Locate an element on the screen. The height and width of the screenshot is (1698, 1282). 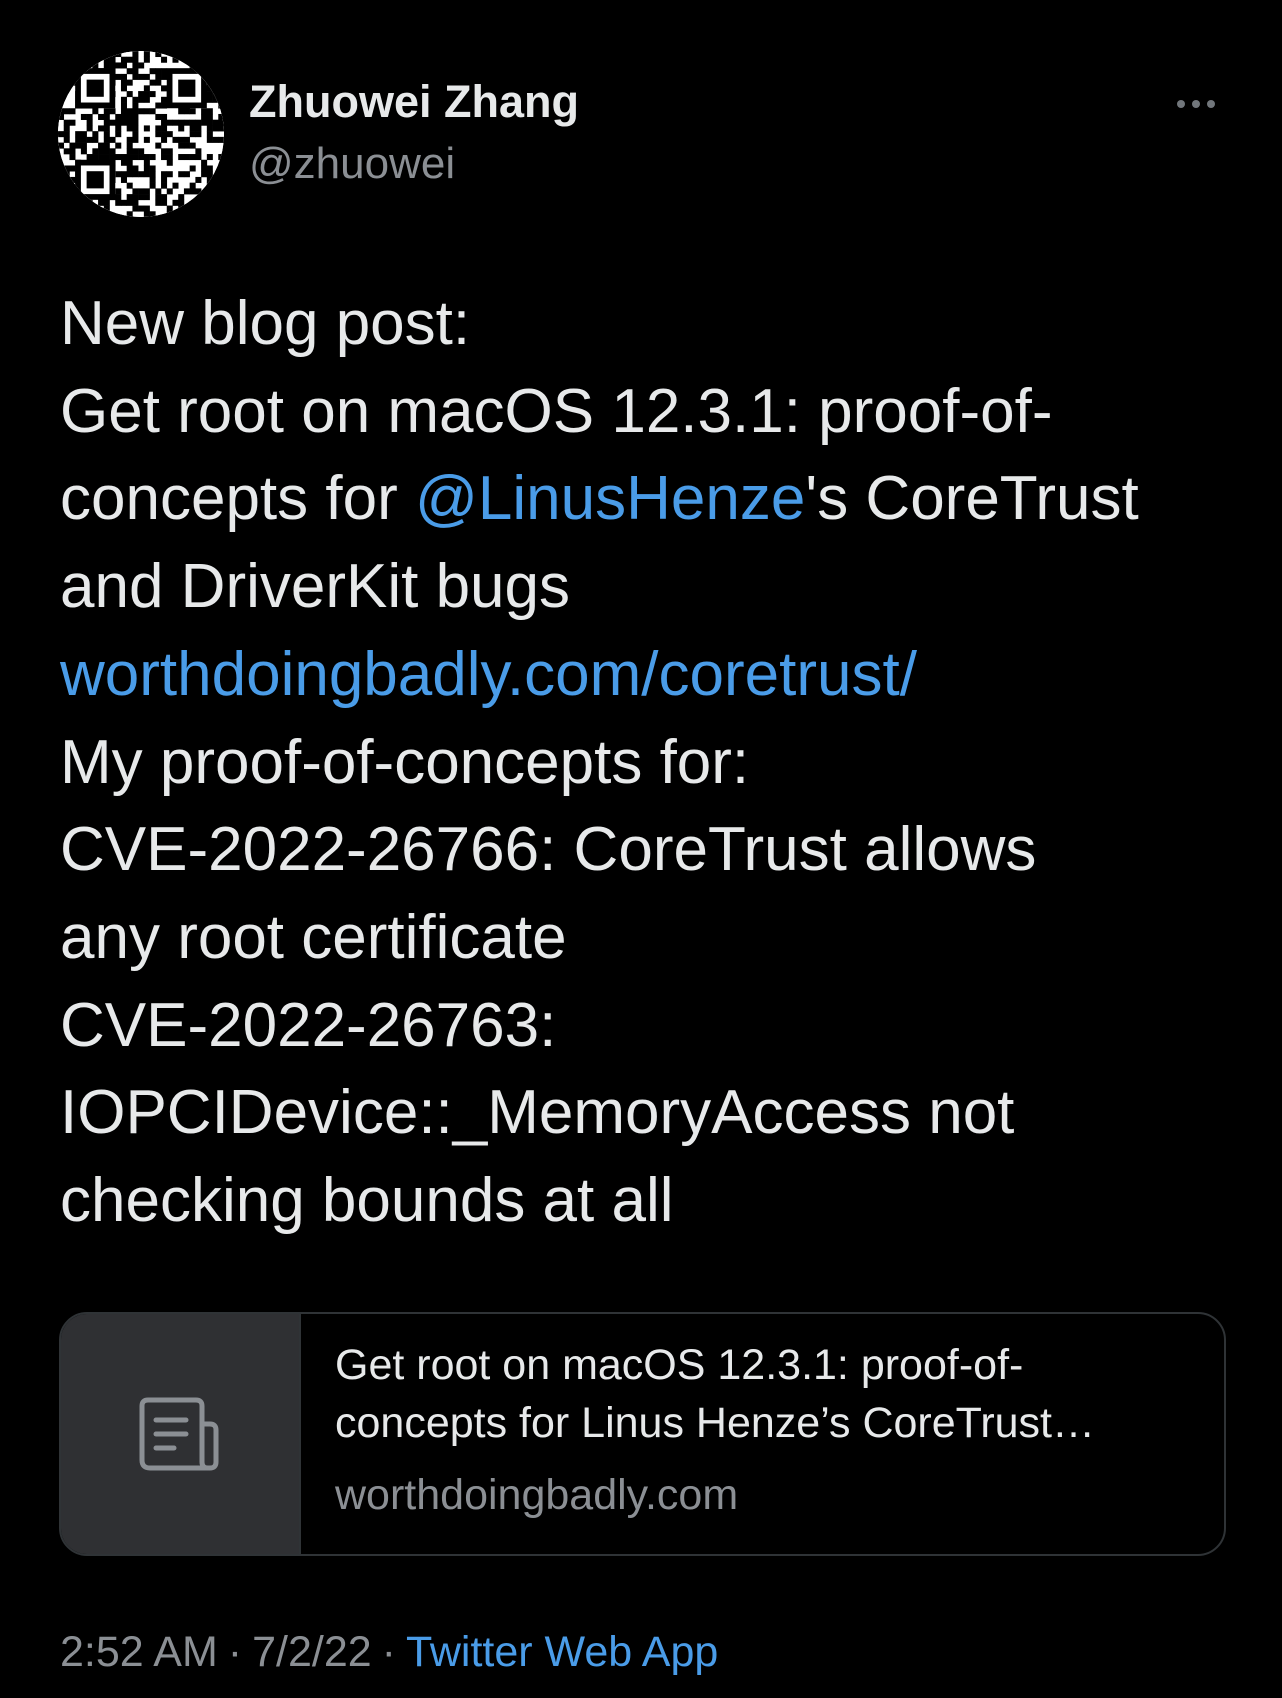
tweet-line: concepts for @LinusHenze's CoreTrust is located at coordinates (650, 499).